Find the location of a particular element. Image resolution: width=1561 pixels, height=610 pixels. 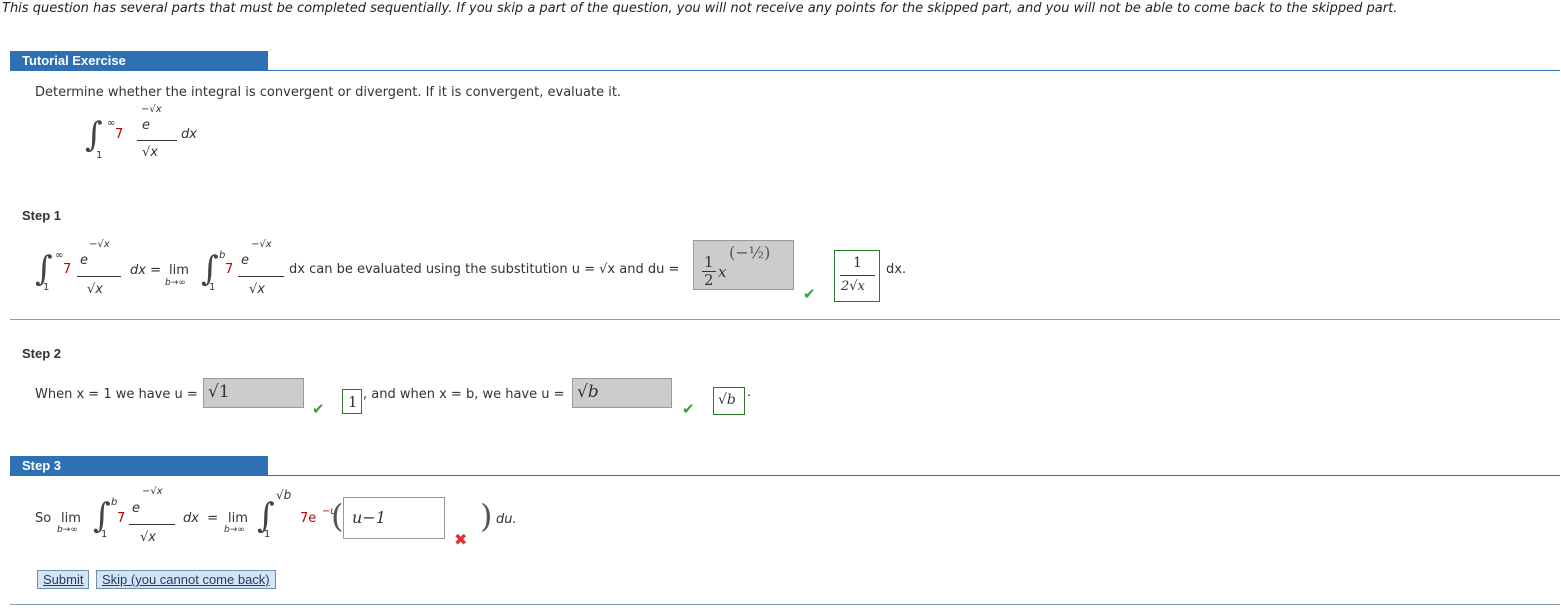

du-answer-num: 1 is located at coordinates (857, 263).